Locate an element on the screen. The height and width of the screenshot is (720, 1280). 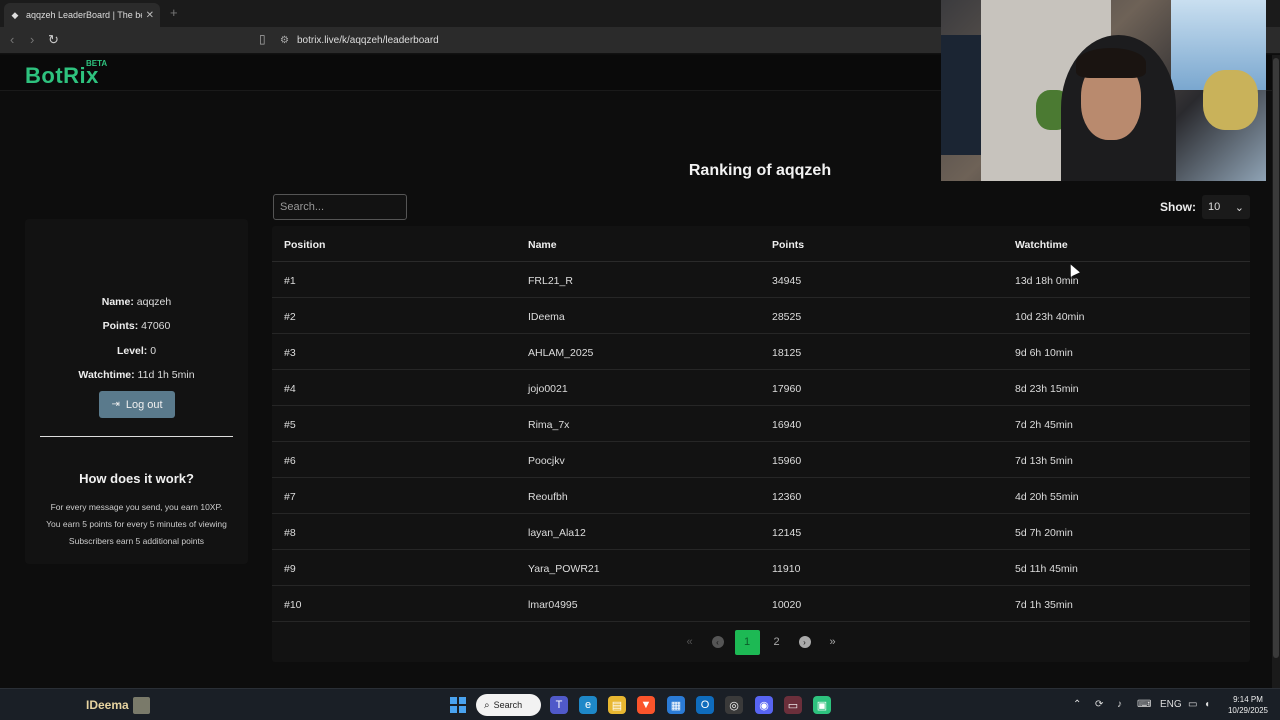
microphone-icon: ♪ is located at coordinates (1119, 704).